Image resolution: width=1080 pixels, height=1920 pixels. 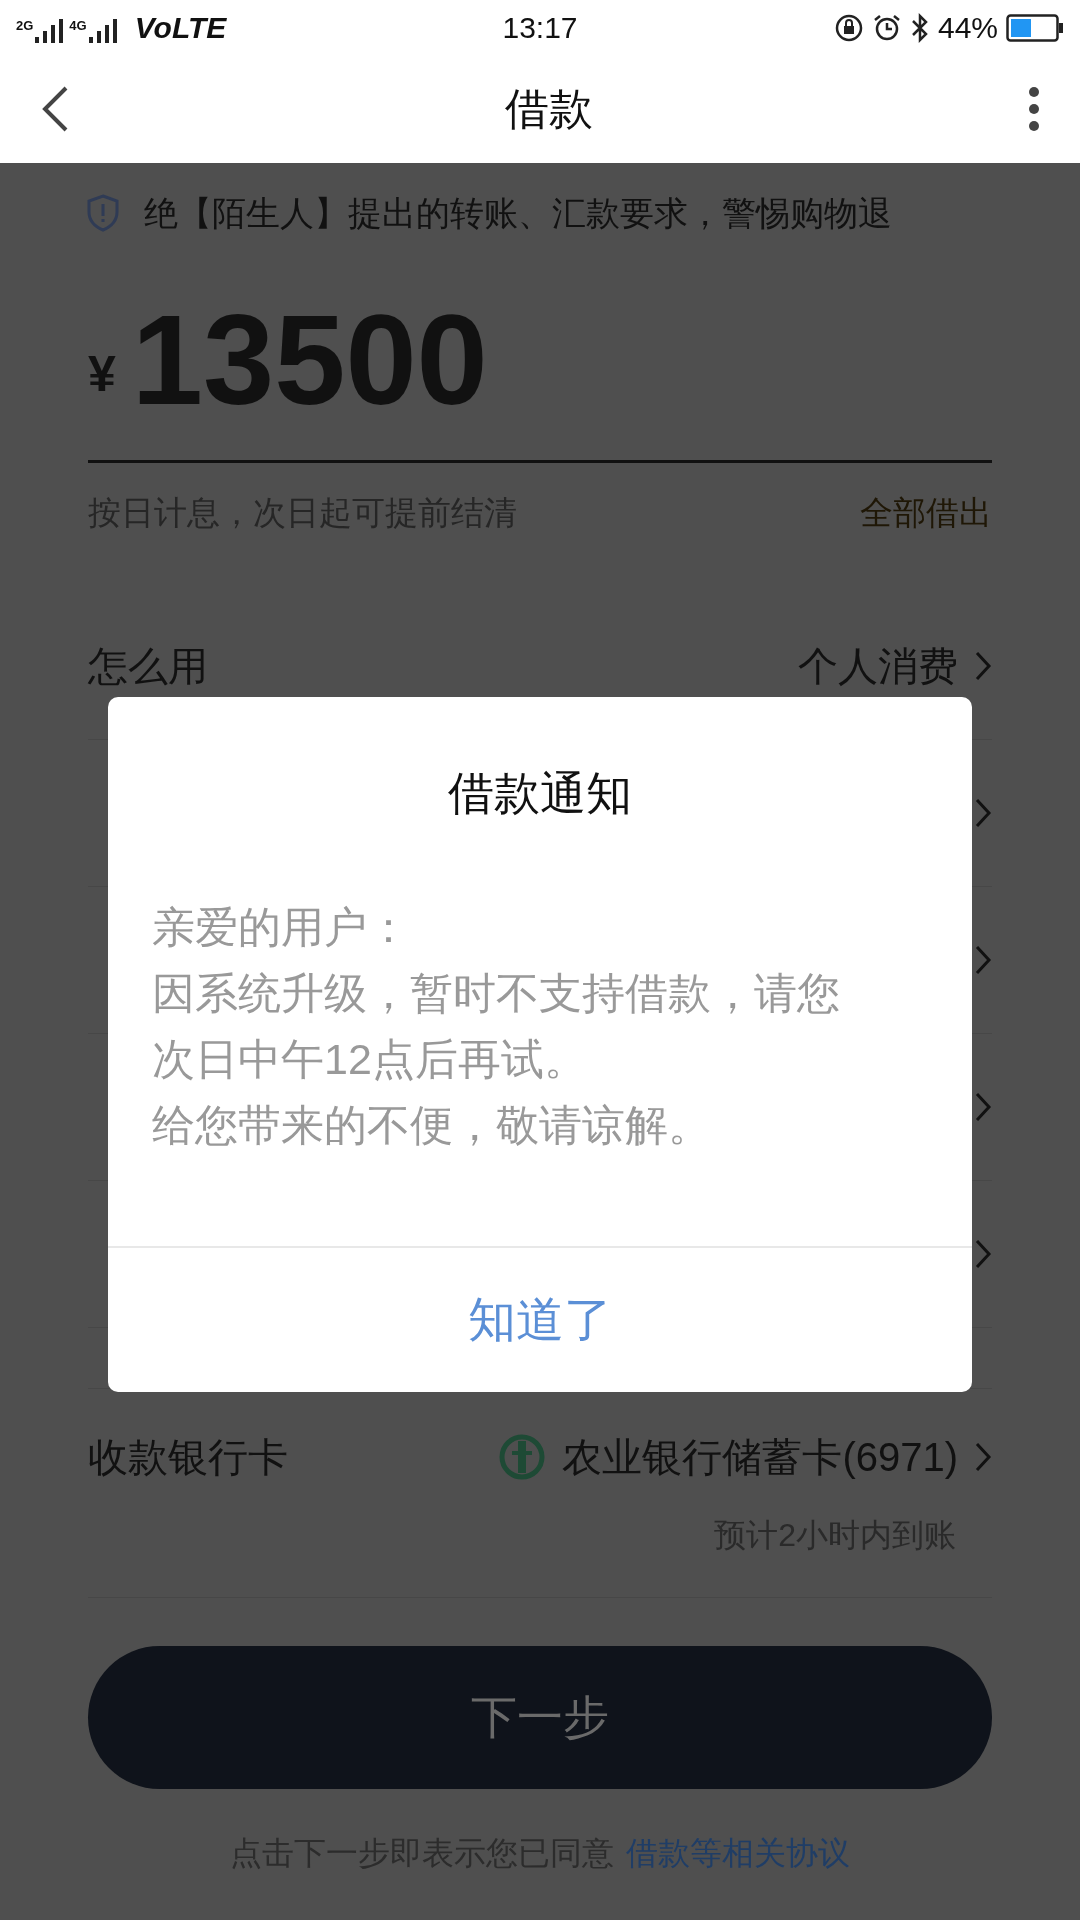 What do you see at coordinates (78, 25) in the screenshot?
I see `network-label: 4G` at bounding box center [78, 25].